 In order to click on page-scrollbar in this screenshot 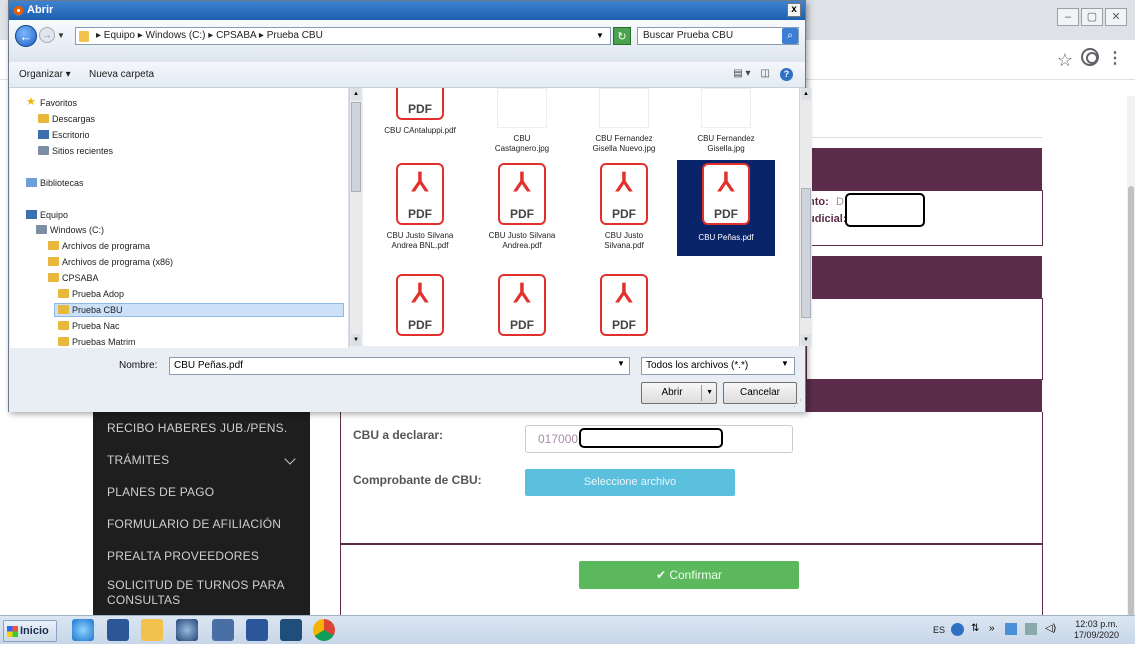, I will do `click(1131, 356)`.